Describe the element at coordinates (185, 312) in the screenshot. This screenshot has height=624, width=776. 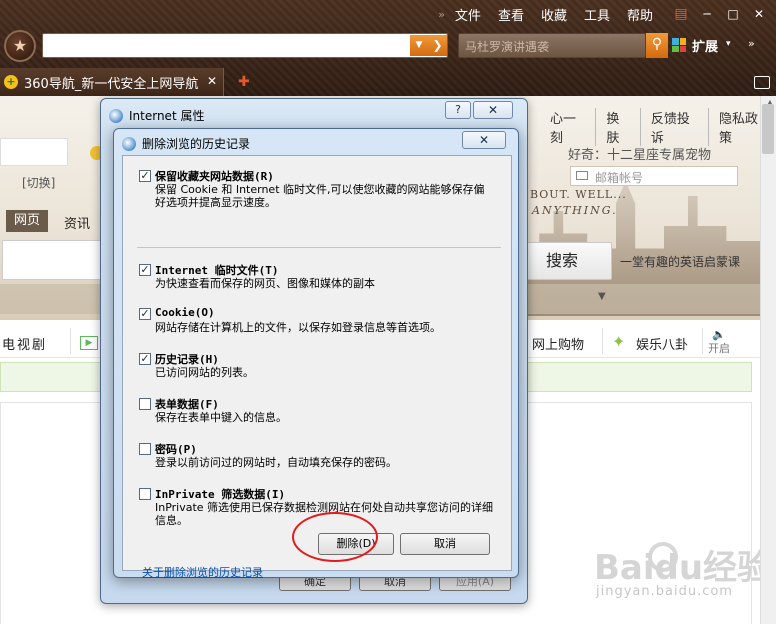
I see `option-title: Cookie(O)` at that location.